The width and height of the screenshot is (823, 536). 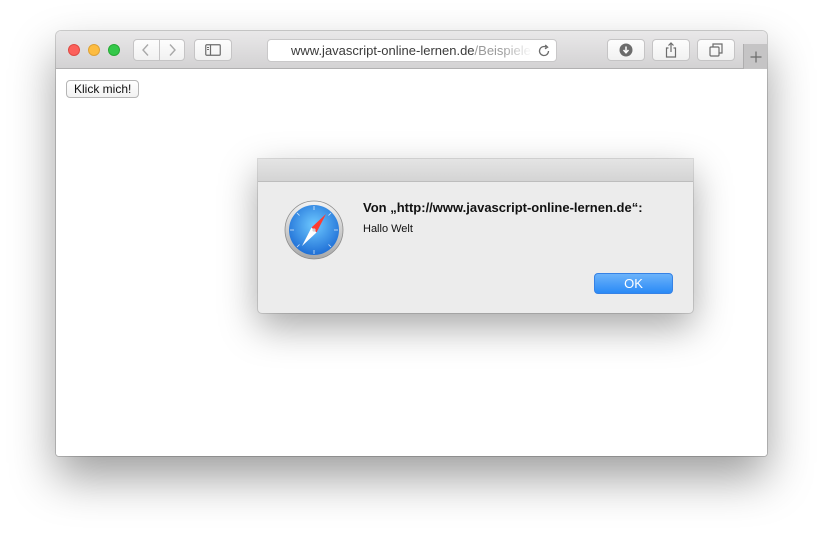 I want to click on chevron-left-icon, so click(x=145, y=50).